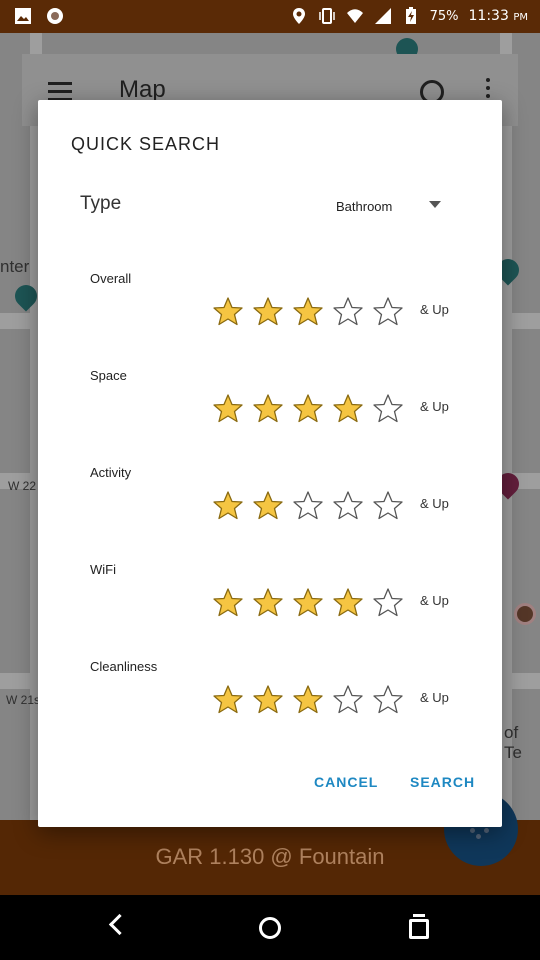 The height and width of the screenshot is (960, 540). Describe the element at coordinates (111, 278) in the screenshot. I see `rating-label: Overall` at that location.